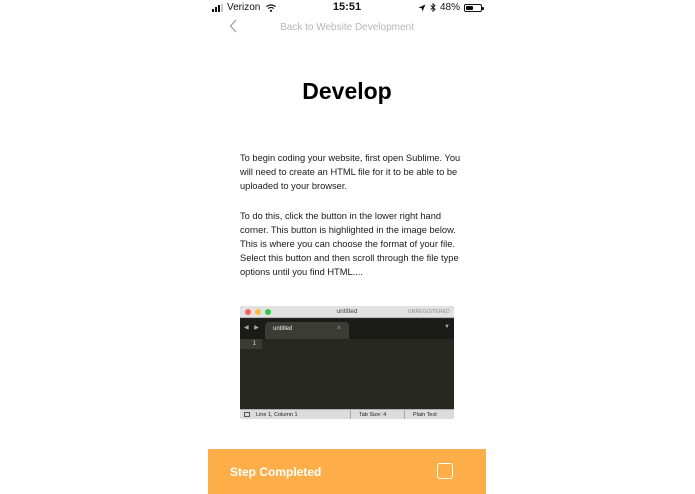 The image size is (695, 494). I want to click on page-title: Develop, so click(347, 91).